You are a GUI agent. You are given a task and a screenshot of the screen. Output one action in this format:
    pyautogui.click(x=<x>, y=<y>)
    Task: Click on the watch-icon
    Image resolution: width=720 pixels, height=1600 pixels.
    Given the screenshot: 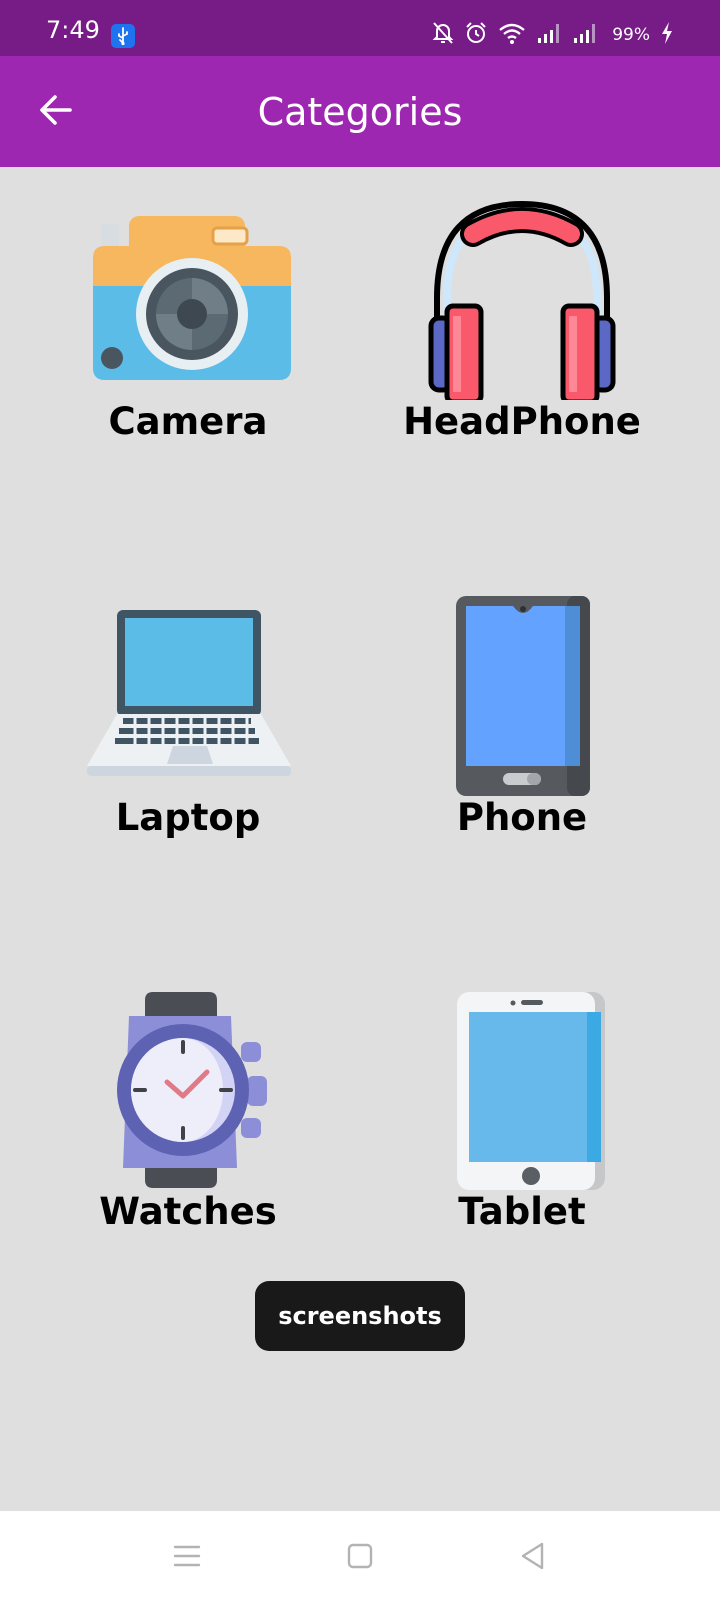 What is the action you would take?
    pyautogui.click(x=192, y=1090)
    